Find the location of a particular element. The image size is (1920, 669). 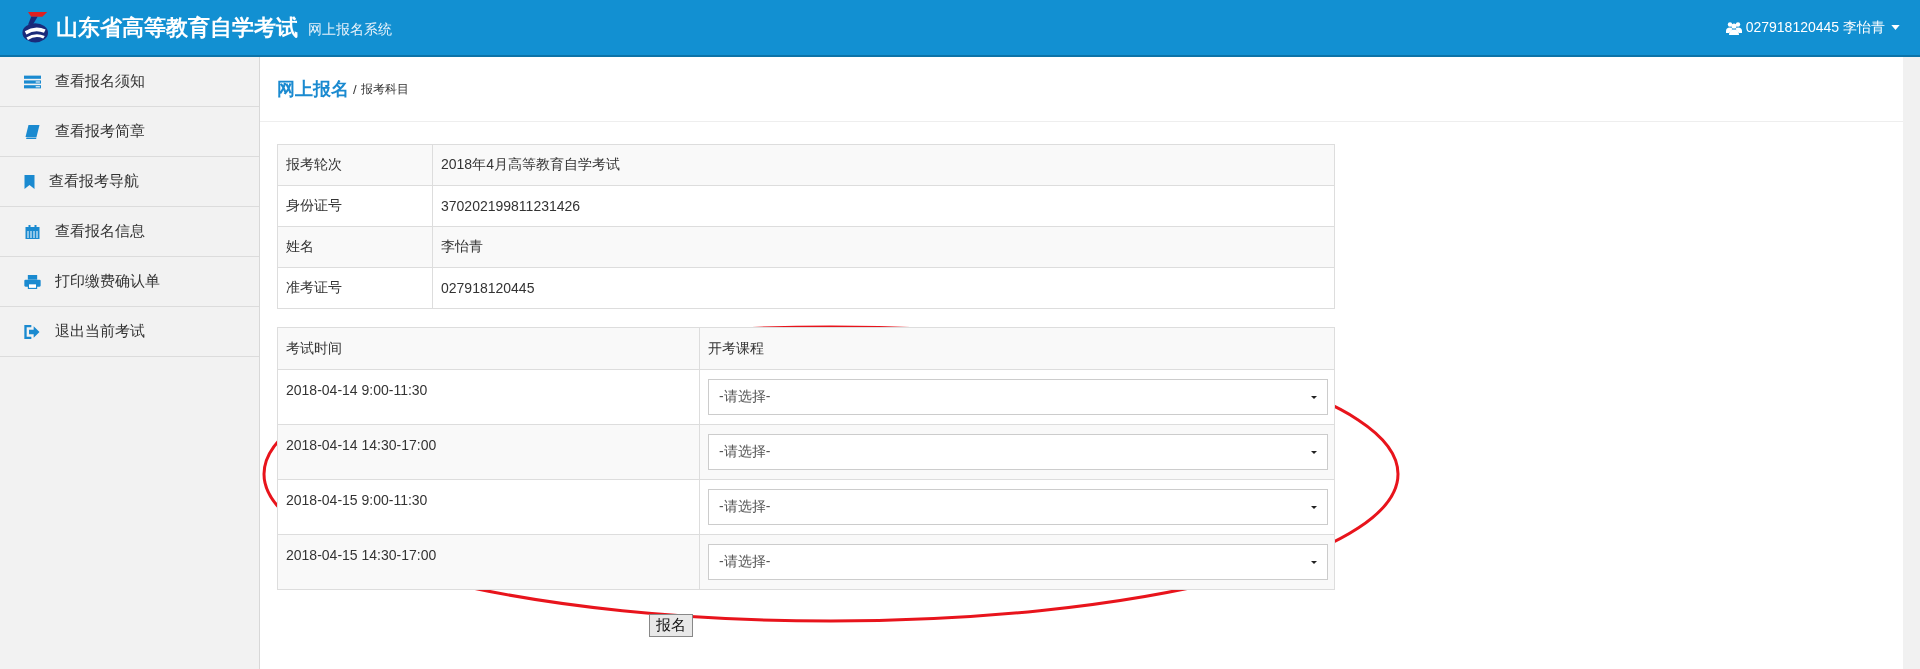

sidebar-item: 查看报名须知 is located at coordinates (129, 82).